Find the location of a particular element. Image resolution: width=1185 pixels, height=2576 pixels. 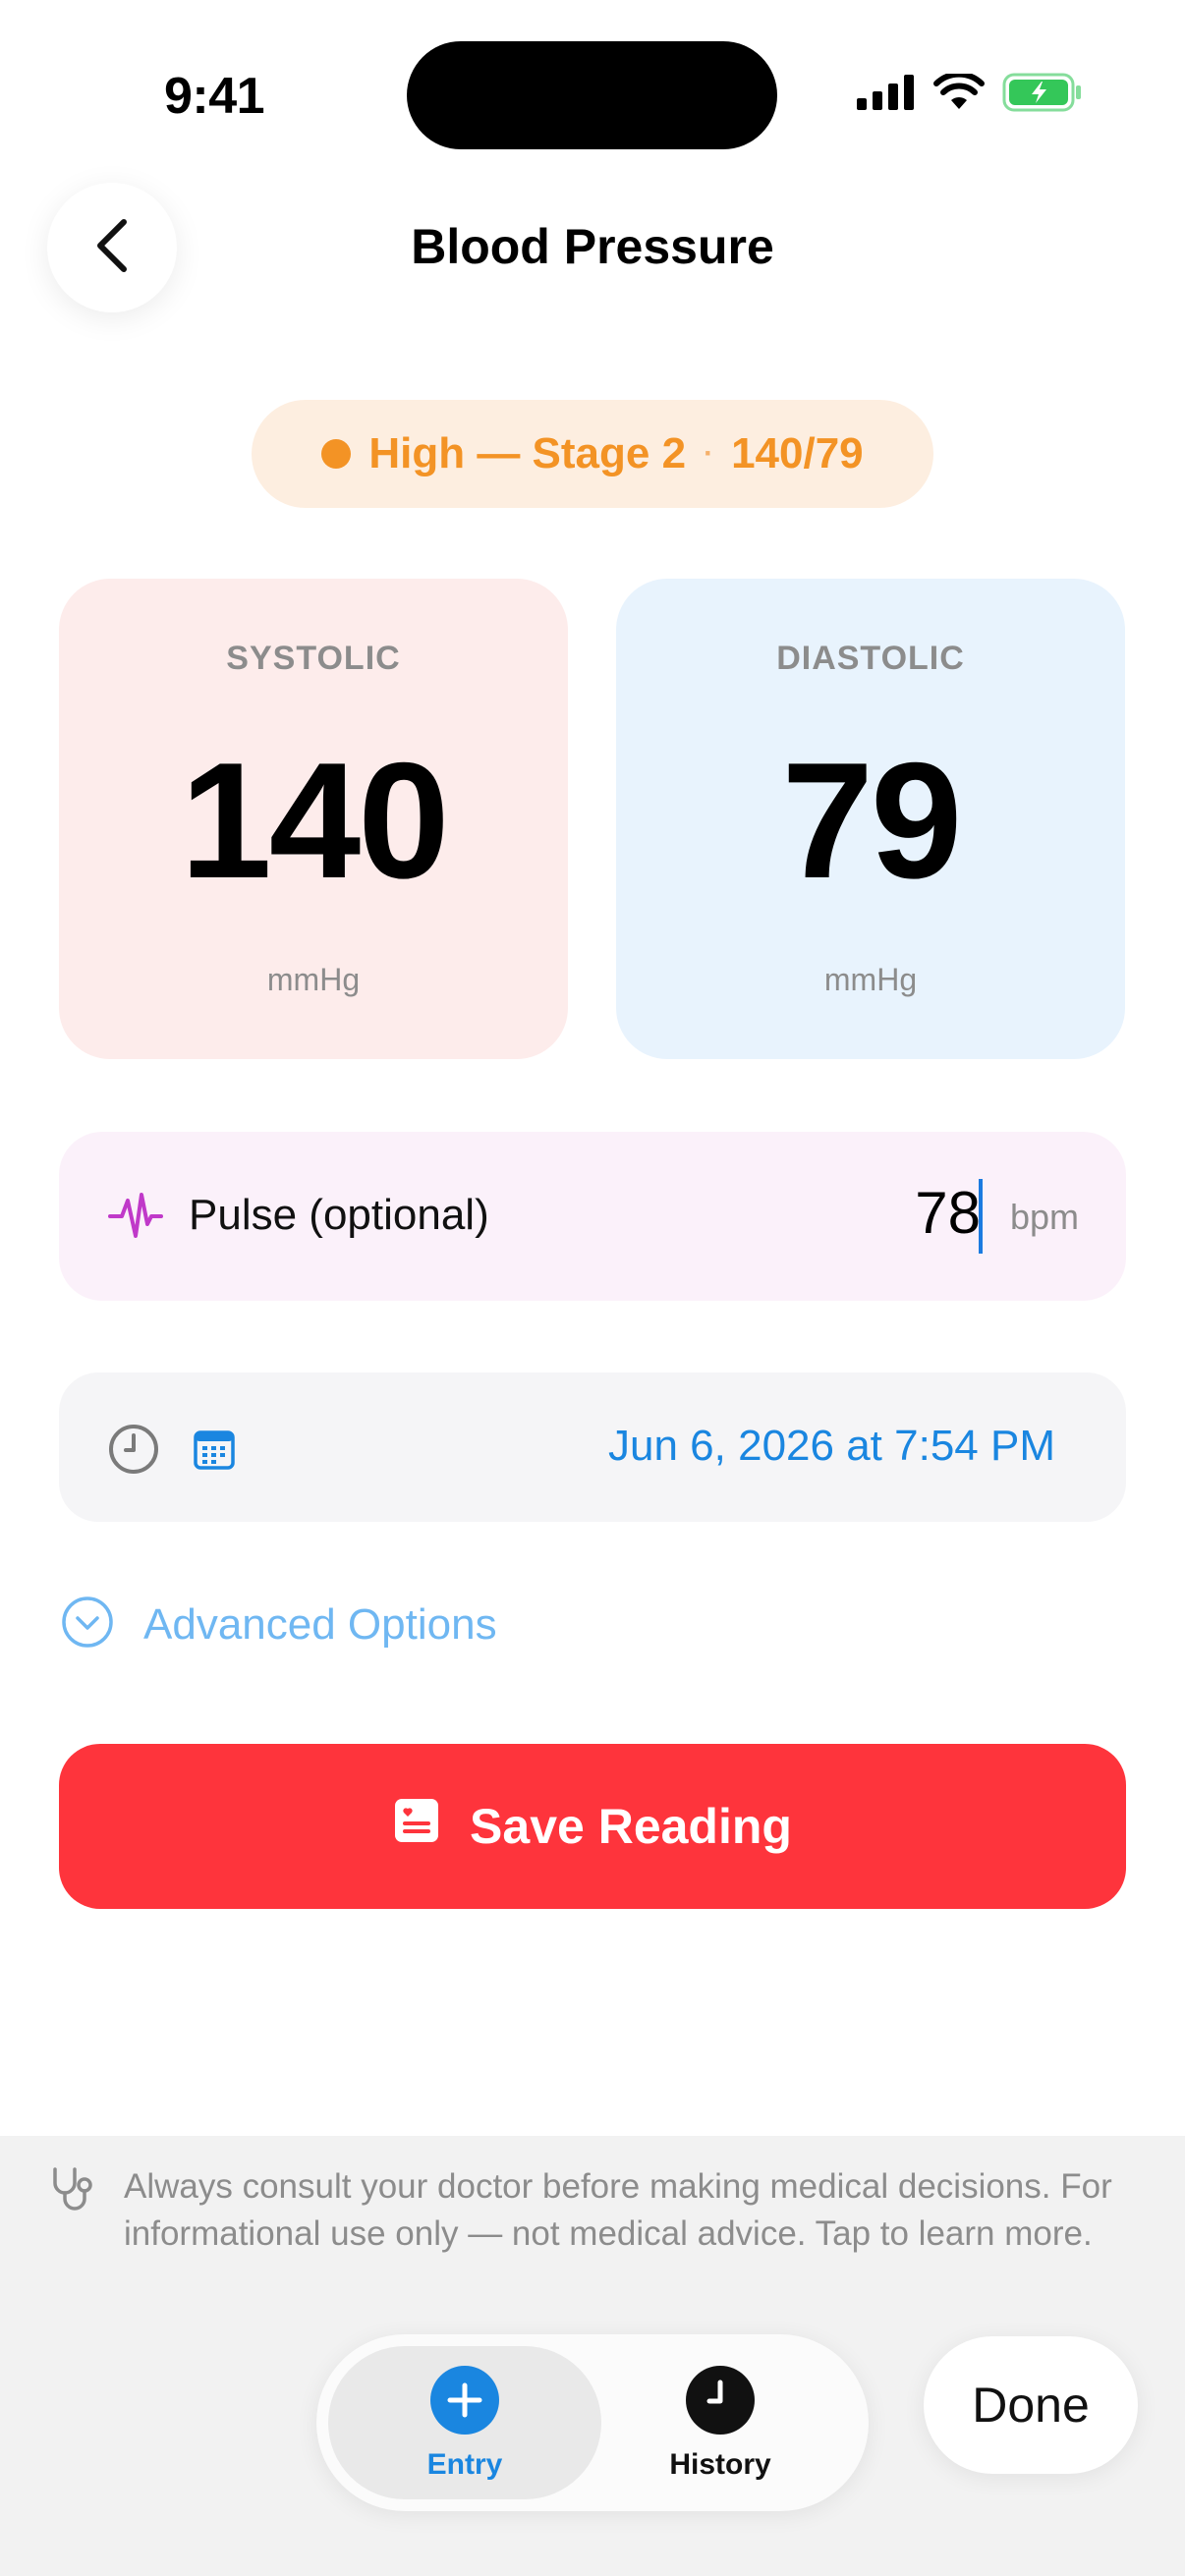

systolic-value: 140 is located at coordinates (314, 821).